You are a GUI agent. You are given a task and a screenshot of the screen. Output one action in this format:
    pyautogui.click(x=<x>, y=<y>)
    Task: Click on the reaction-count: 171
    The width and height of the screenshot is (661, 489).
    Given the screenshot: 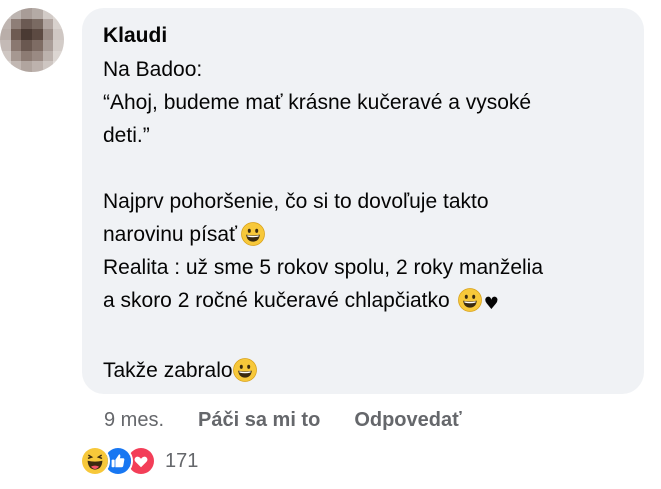 What is the action you would take?
    pyautogui.click(x=181, y=461)
    